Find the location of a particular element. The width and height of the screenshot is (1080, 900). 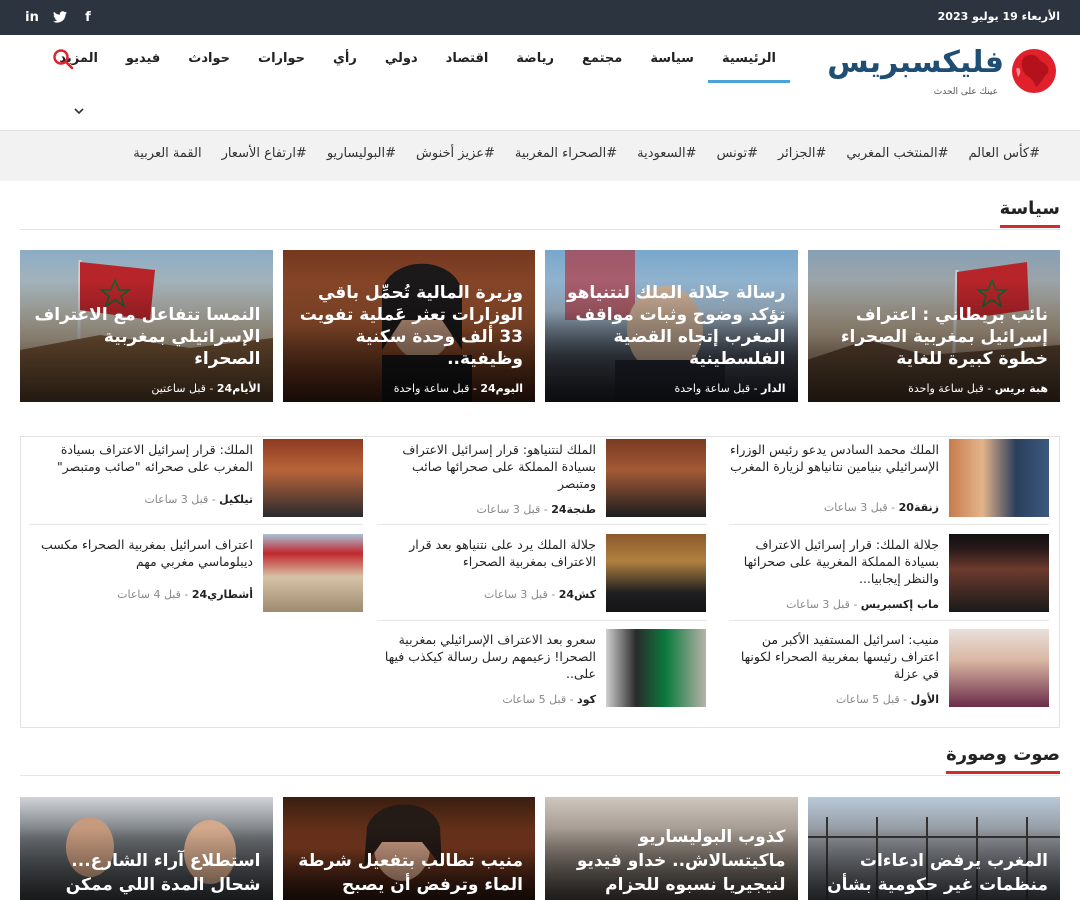

tag-link: #عزيز أخنوش is located at coordinates (455, 153).